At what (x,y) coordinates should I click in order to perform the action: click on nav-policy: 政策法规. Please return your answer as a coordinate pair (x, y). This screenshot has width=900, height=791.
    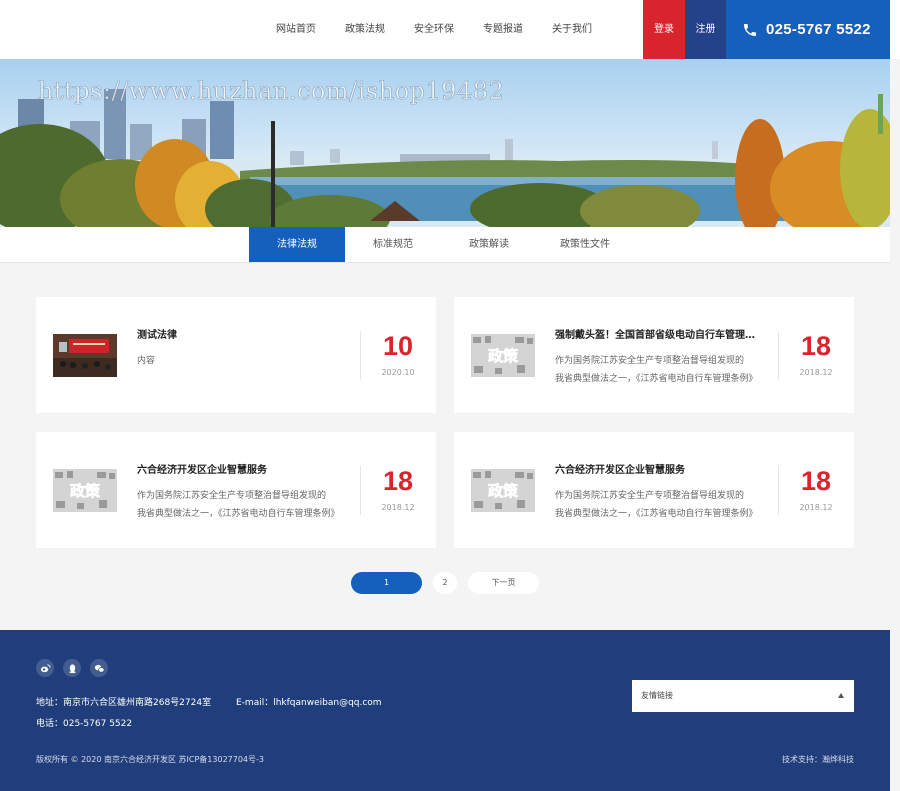
    Looking at the image, I should click on (365, 29).